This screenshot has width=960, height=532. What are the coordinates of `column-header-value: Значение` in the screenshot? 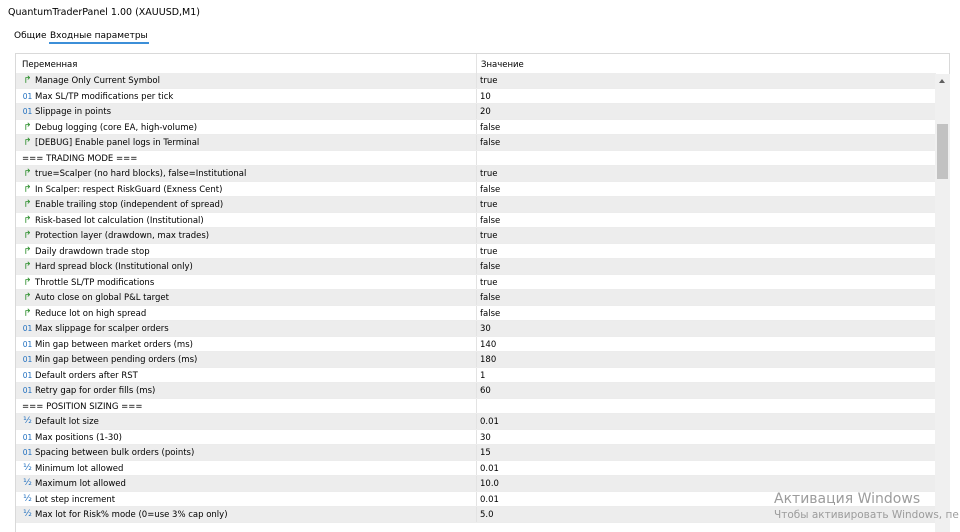 It's located at (502, 65).